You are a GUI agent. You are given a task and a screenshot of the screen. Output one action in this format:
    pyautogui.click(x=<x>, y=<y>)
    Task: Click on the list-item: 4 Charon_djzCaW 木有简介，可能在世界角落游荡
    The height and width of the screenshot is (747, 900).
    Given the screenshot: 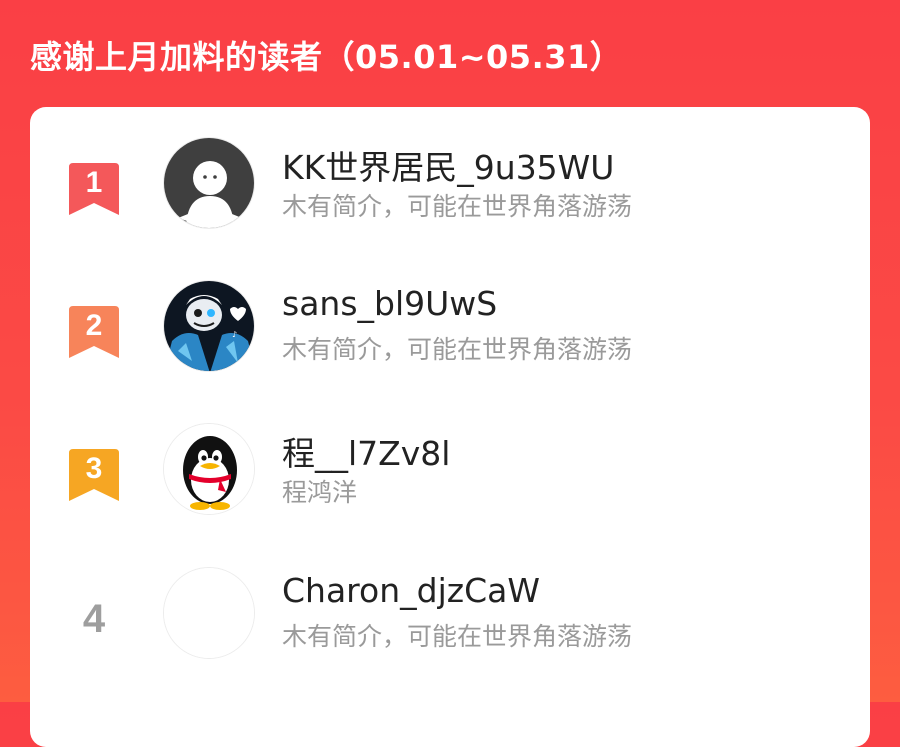 What is the action you would take?
    pyautogui.click(x=450, y=627)
    